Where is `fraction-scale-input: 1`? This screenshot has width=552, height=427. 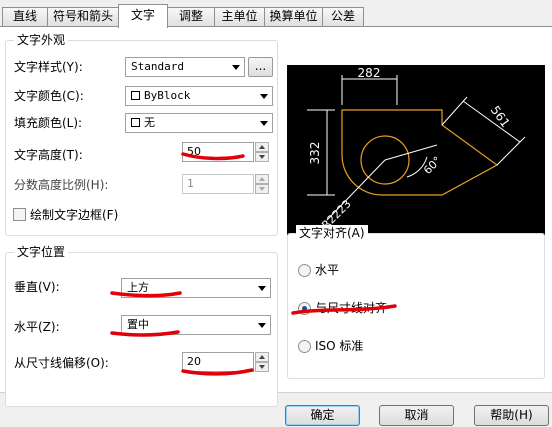
fraction-scale-input: 1 is located at coordinates (218, 184).